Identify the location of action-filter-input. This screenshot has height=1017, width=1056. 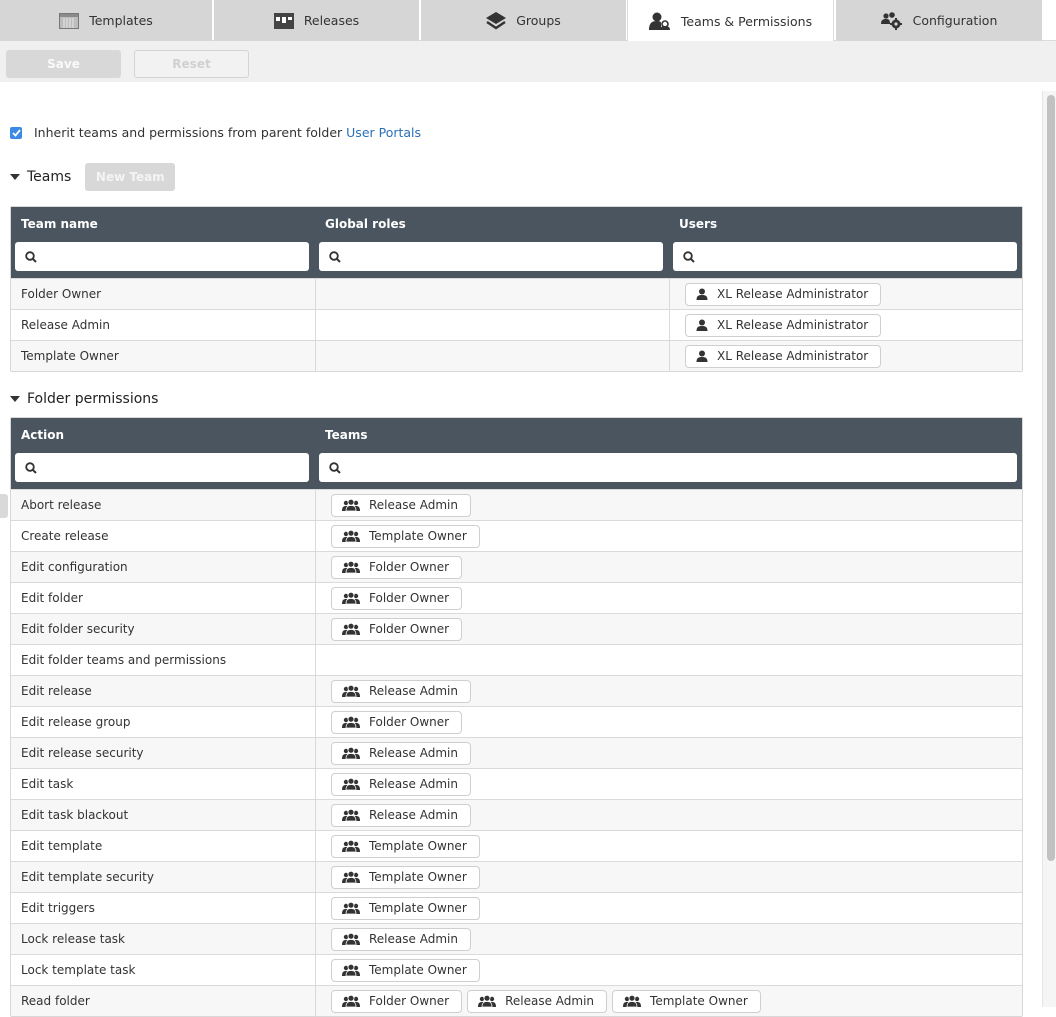
(176, 467).